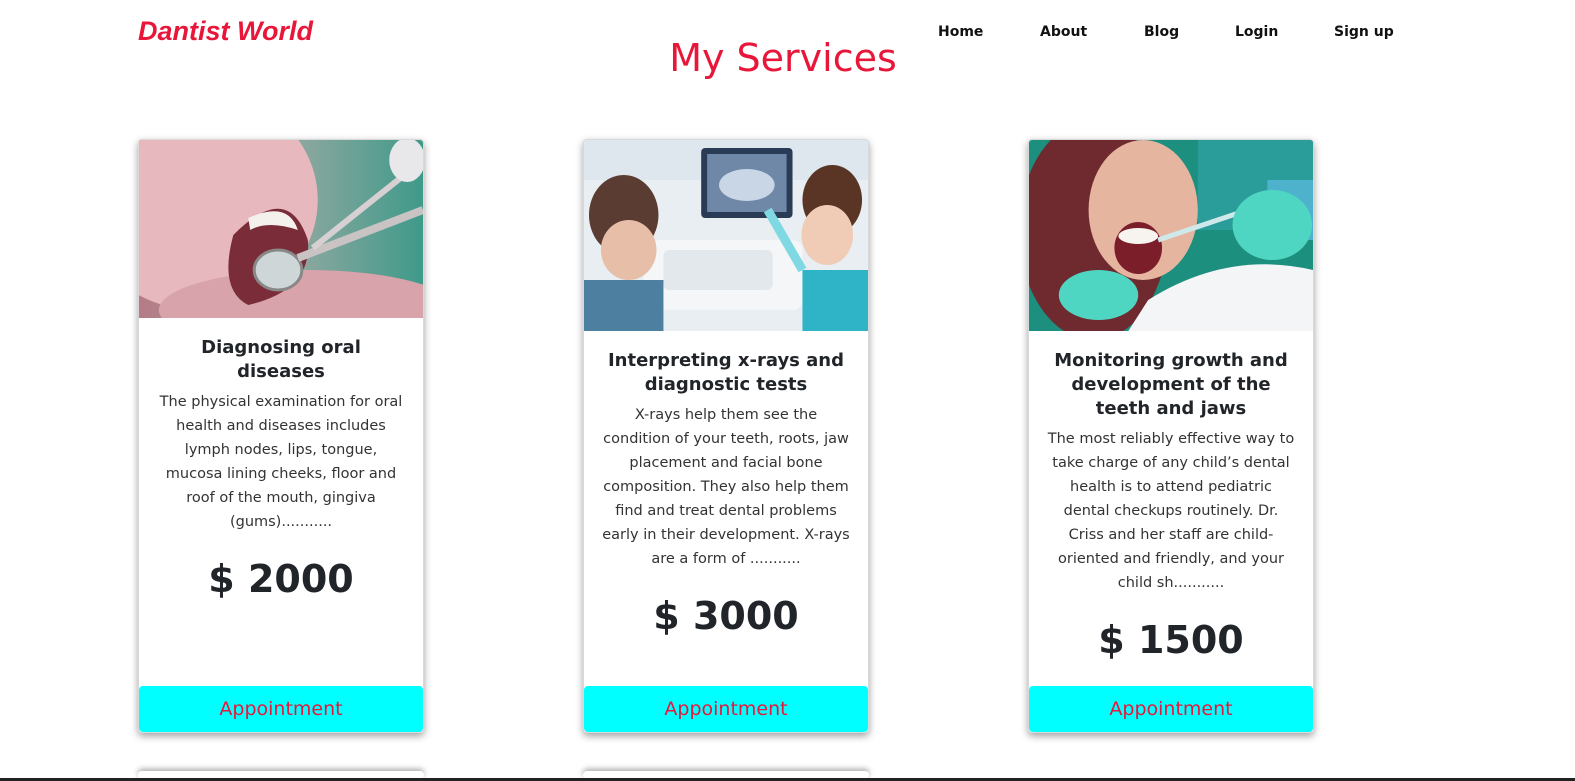  Describe the element at coordinates (1171, 640) in the screenshot. I see `service-price: $ 1500` at that location.